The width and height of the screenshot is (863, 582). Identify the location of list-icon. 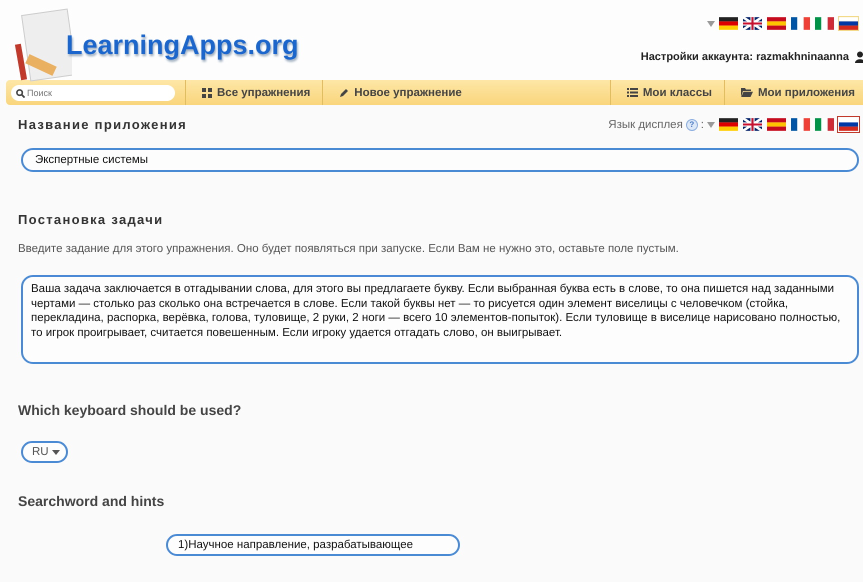
(632, 92).